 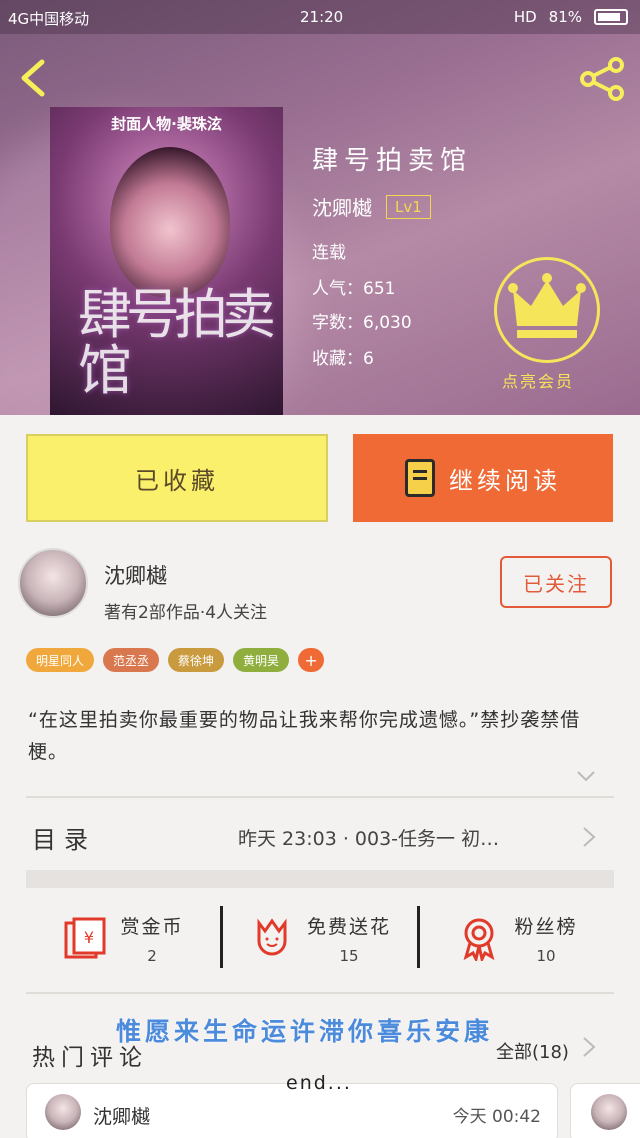 I want to click on stat-label: 赏金币, so click(x=152, y=926).